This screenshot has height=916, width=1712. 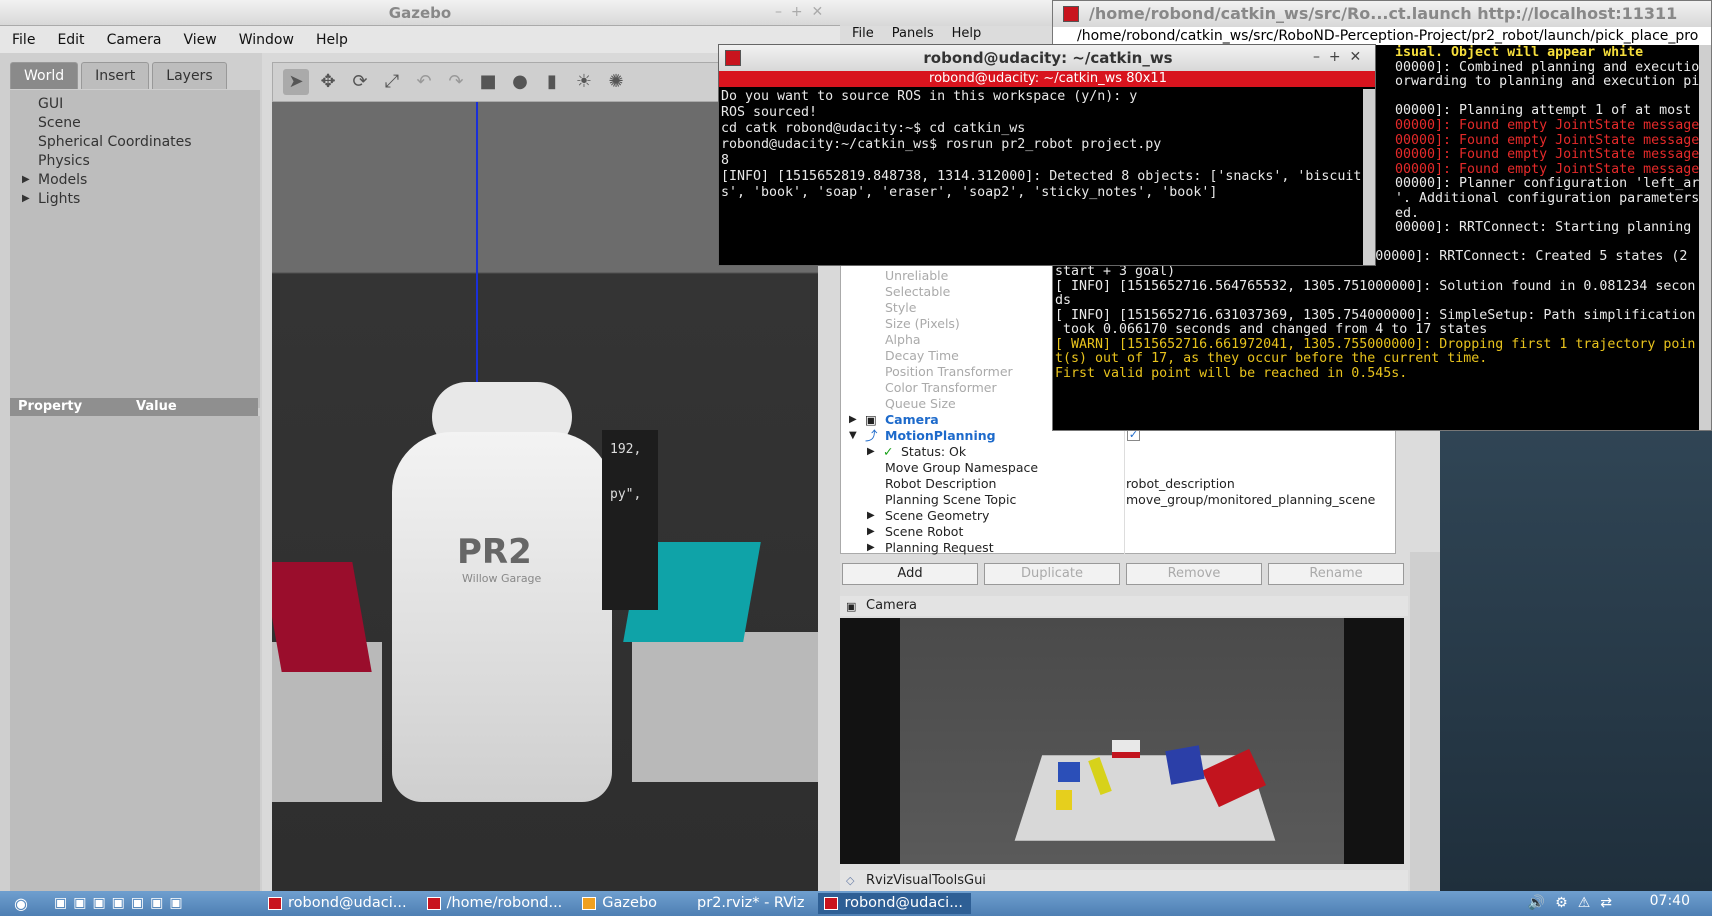 What do you see at coordinates (328, 82) in the screenshot?
I see `translate-icon: ✥` at bounding box center [328, 82].